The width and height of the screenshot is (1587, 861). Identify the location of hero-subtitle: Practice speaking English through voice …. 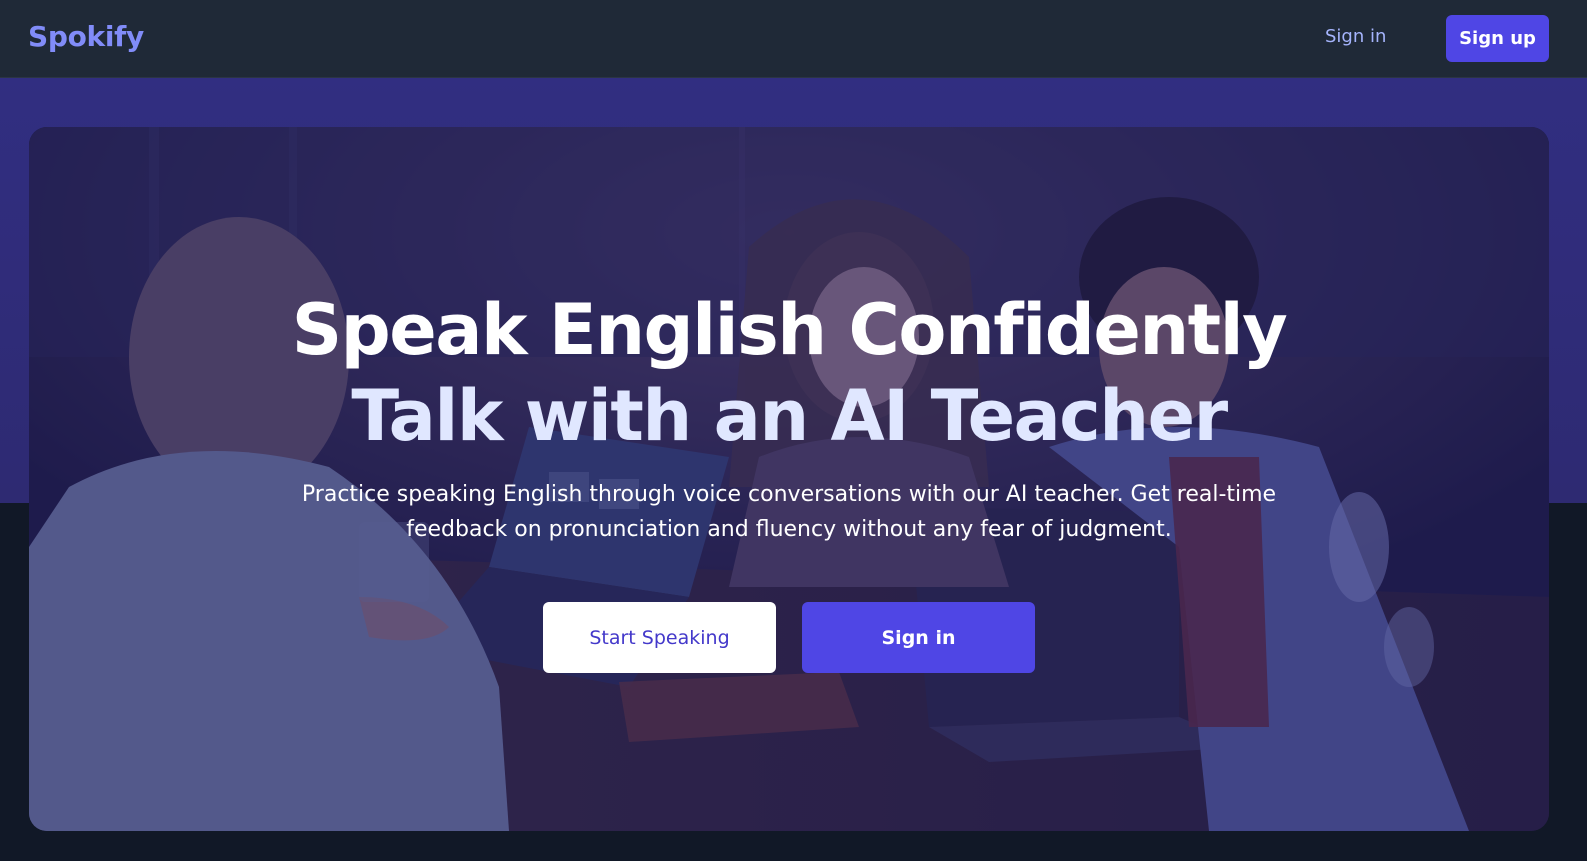
(789, 512).